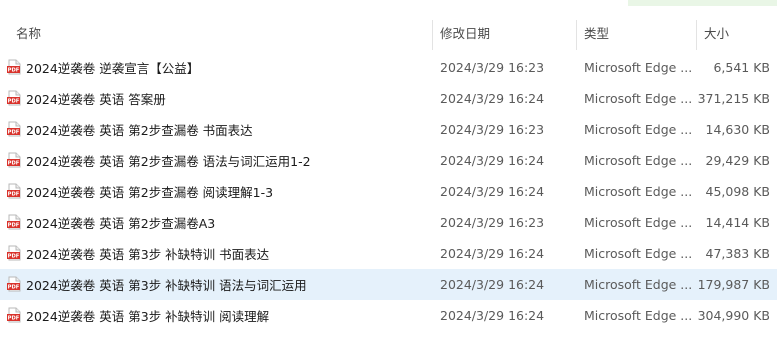 This screenshot has height=361, width=777. Describe the element at coordinates (148, 316) in the screenshot. I see `file-name: 2024逆袭卷 英语 第3步 补缺特训 阅读理解` at that location.